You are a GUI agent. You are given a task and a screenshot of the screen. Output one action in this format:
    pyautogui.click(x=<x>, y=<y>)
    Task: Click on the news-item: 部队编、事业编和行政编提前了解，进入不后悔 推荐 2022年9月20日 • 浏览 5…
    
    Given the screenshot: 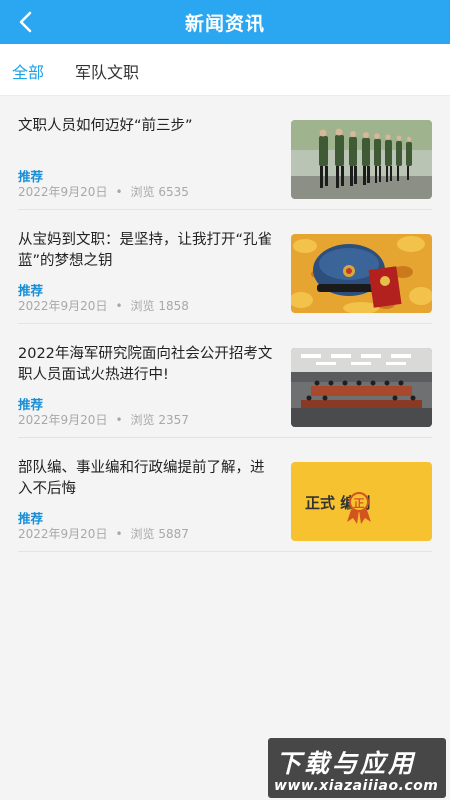 What is the action you would take?
    pyautogui.click(x=225, y=495)
    